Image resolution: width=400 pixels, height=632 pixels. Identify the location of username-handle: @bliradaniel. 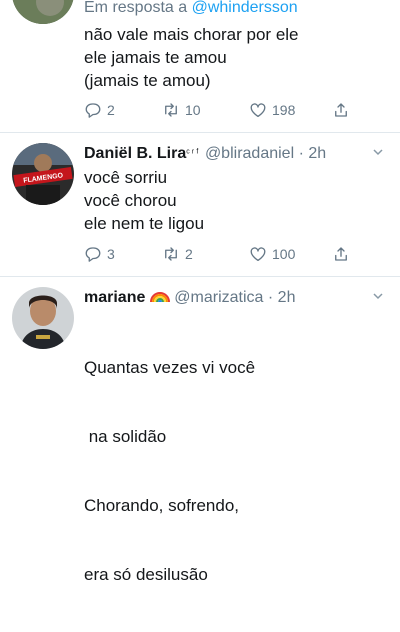
(249, 153).